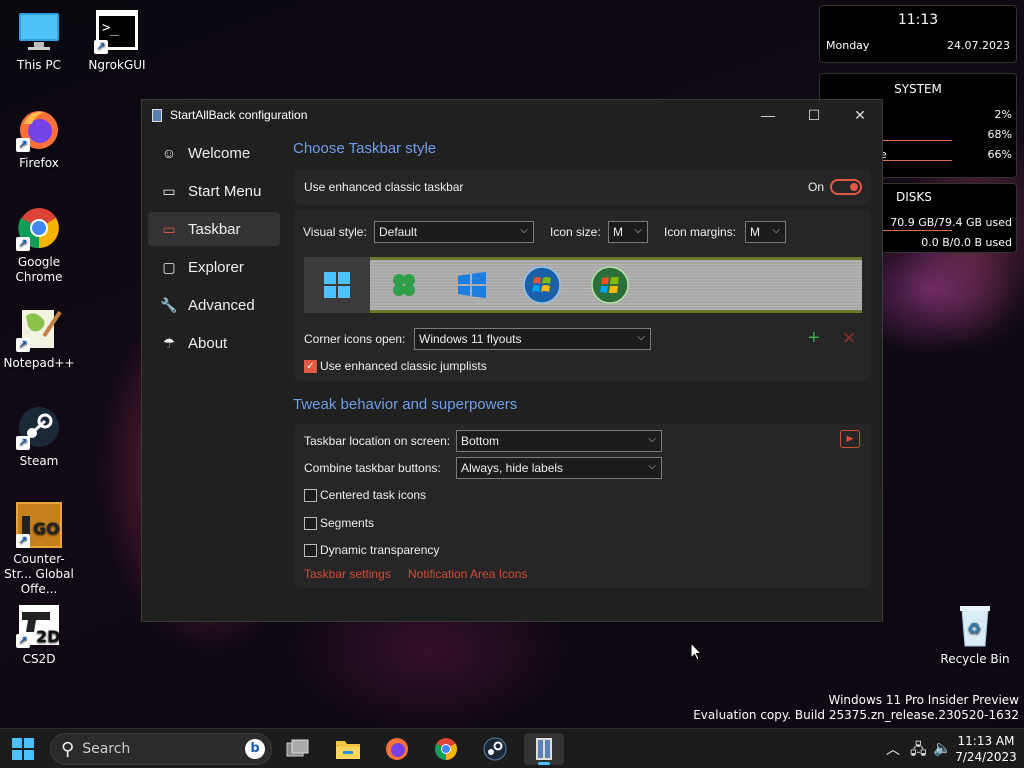  I want to click on nav-item-taskbar: ▭ Taskbar, so click(214, 229).